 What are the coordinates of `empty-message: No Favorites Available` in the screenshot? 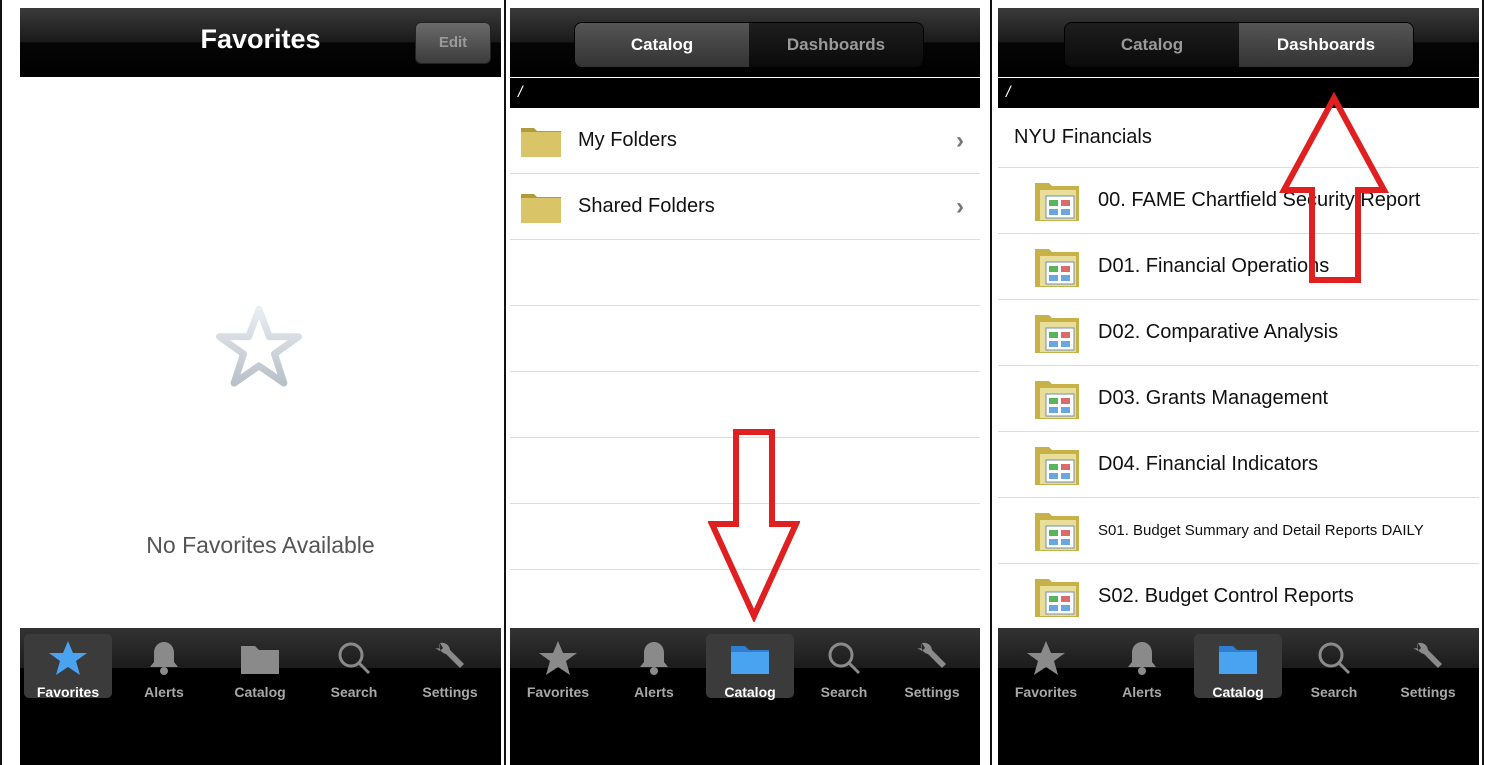 It's located at (260, 545).